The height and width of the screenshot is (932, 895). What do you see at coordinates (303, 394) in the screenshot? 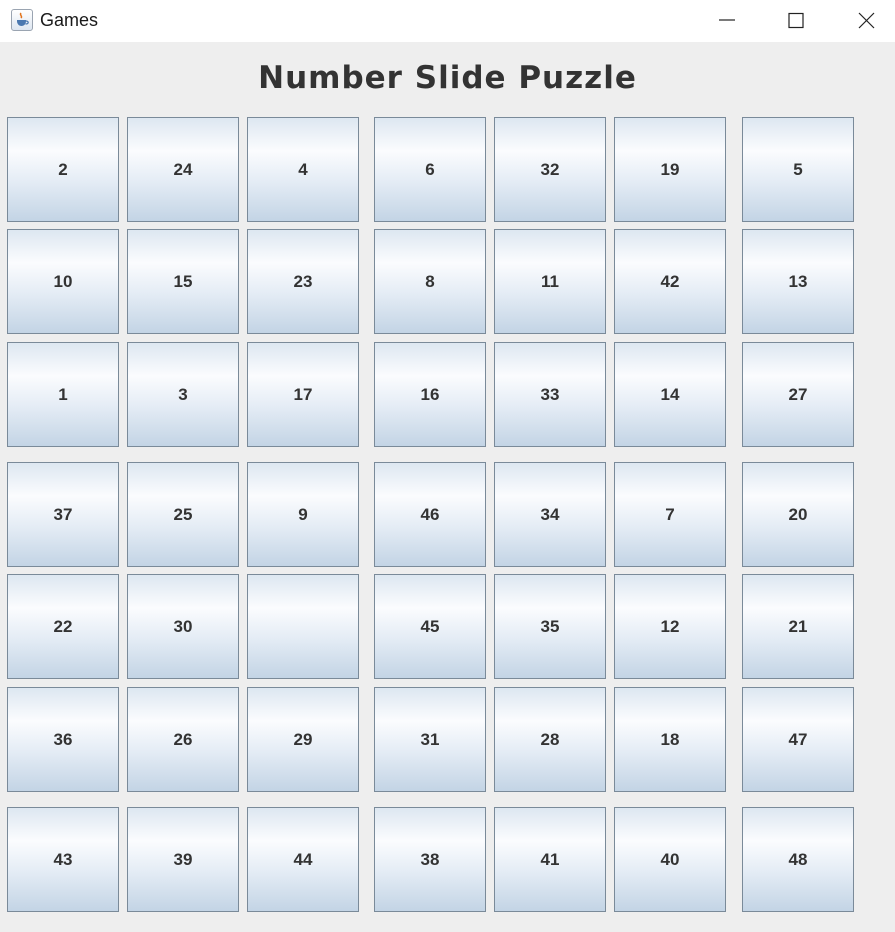
I see `puzzle-tile: 17` at bounding box center [303, 394].